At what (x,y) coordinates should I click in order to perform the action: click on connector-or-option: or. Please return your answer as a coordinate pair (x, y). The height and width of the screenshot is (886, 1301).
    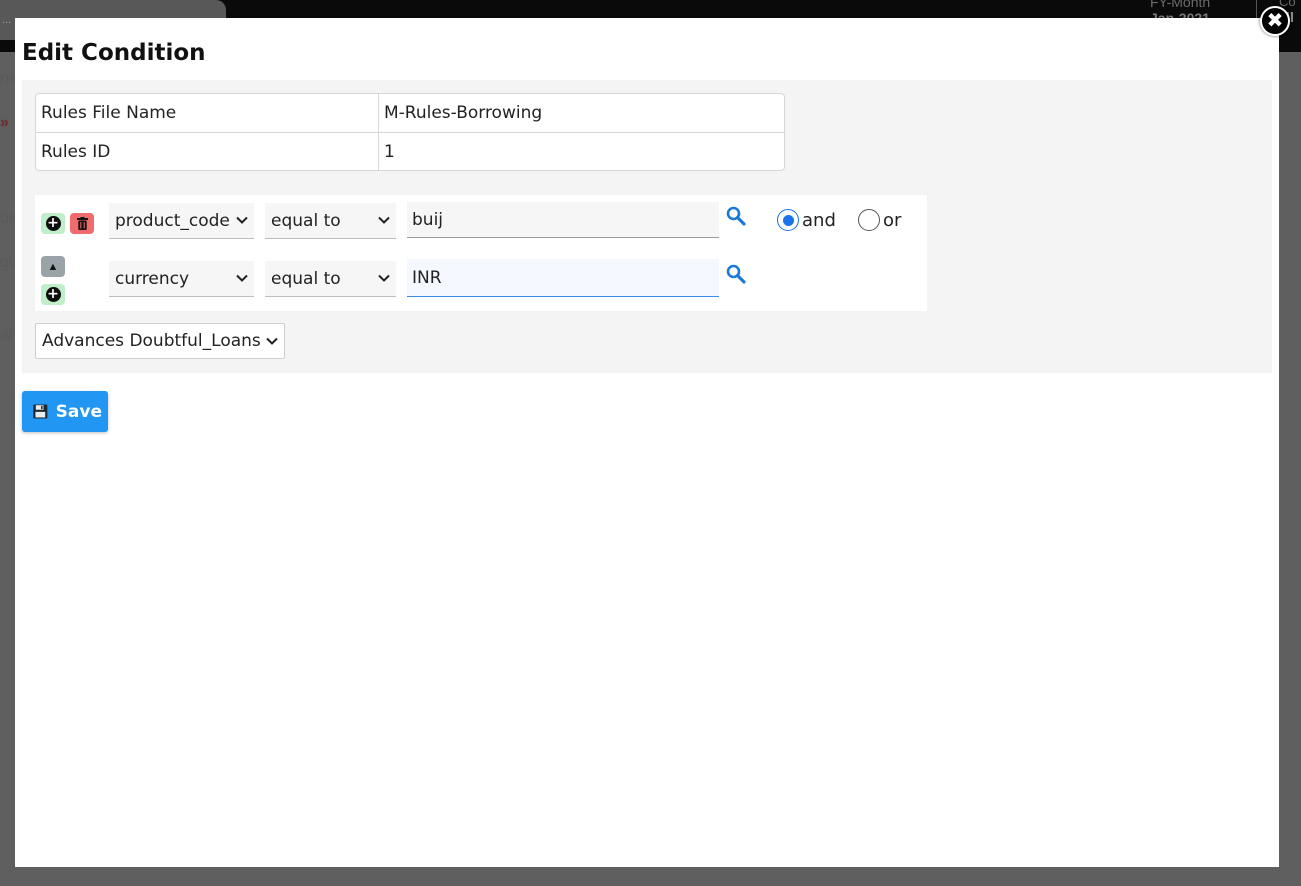
    Looking at the image, I should click on (879, 220).